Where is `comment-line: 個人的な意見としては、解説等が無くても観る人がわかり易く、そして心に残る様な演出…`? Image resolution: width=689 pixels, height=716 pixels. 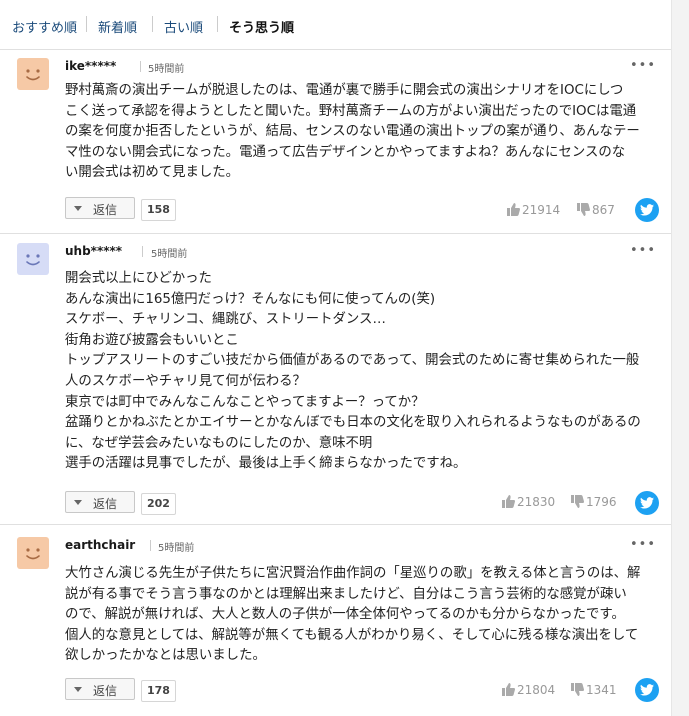
comment-line: 個人的な意見としては、解説等が無くても観る人がわかり易く、そして心に残る様な演出… is located at coordinates (352, 635).